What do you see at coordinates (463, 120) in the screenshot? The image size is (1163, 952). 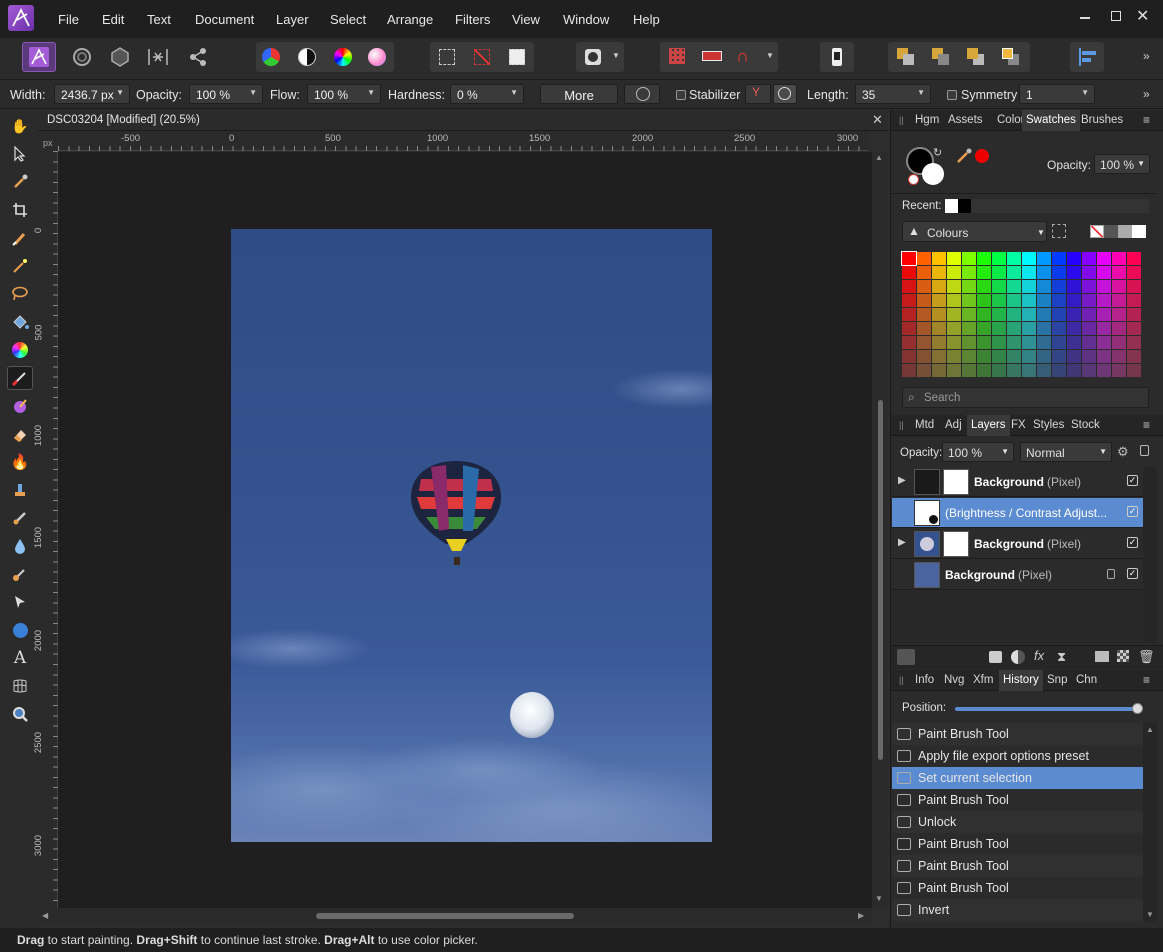 I see `document-tab: DSC03204 [Modified] (20.5%) ✕` at bounding box center [463, 120].